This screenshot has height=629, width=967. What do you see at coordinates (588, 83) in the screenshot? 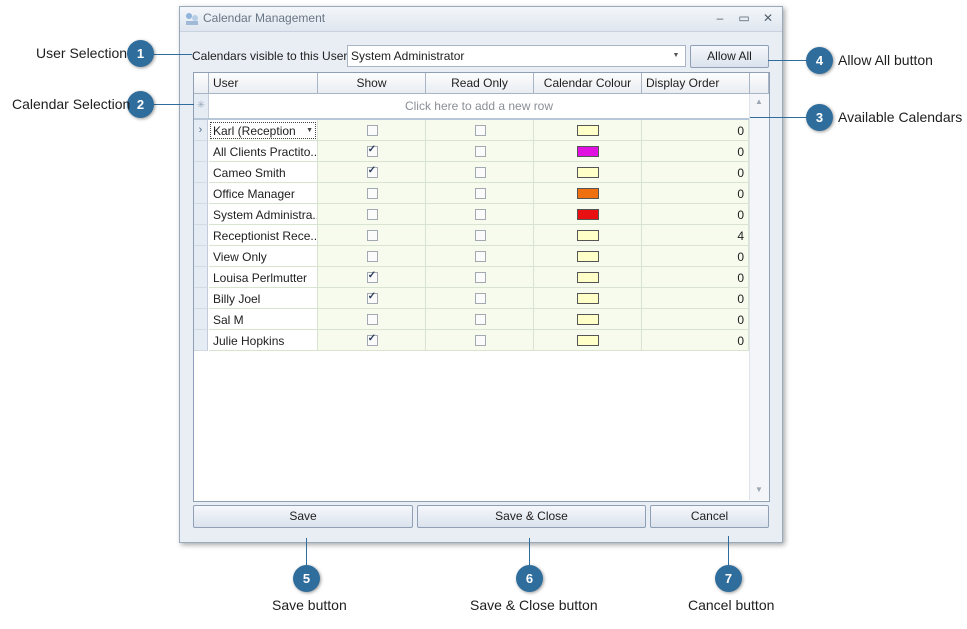
I see `column-header-calendar-colour: Calendar Colour` at bounding box center [588, 83].